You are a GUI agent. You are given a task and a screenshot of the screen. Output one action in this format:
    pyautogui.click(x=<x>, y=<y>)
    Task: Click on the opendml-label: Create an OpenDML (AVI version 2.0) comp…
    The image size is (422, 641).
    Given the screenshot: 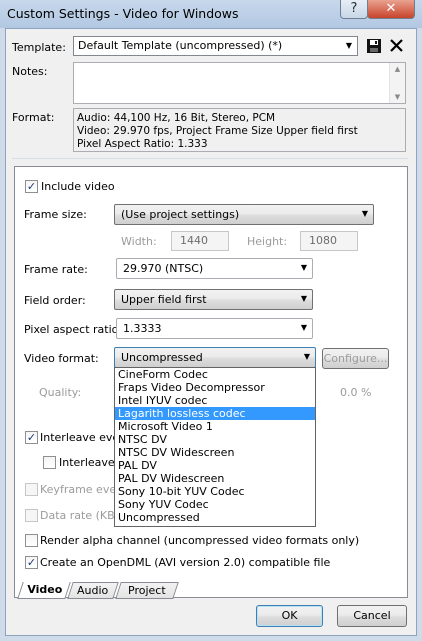 What is the action you would take?
    pyautogui.click(x=185, y=562)
    